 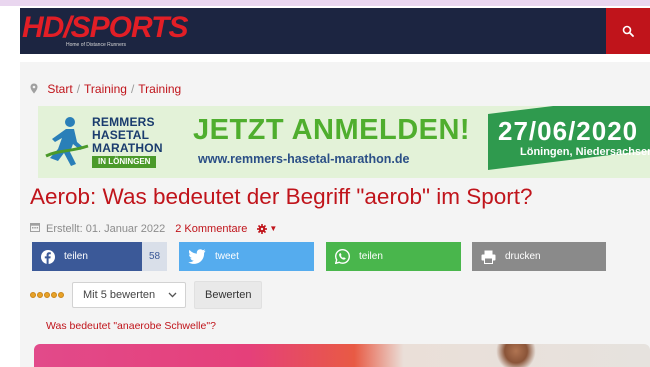 What do you see at coordinates (227, 256) in the screenshot?
I see `twitter-share-label: tweet` at bounding box center [227, 256].